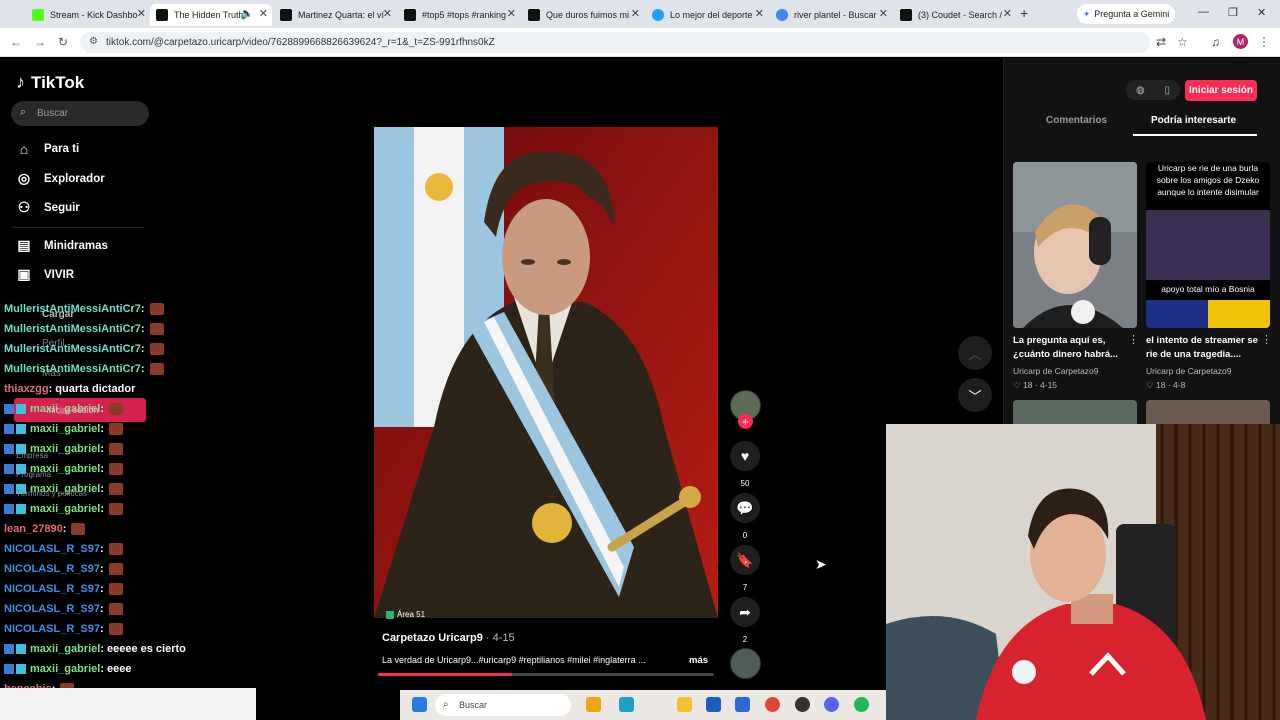  What do you see at coordinates (93, 41) in the screenshot?
I see `site-info-icon: ⚙` at bounding box center [93, 41].